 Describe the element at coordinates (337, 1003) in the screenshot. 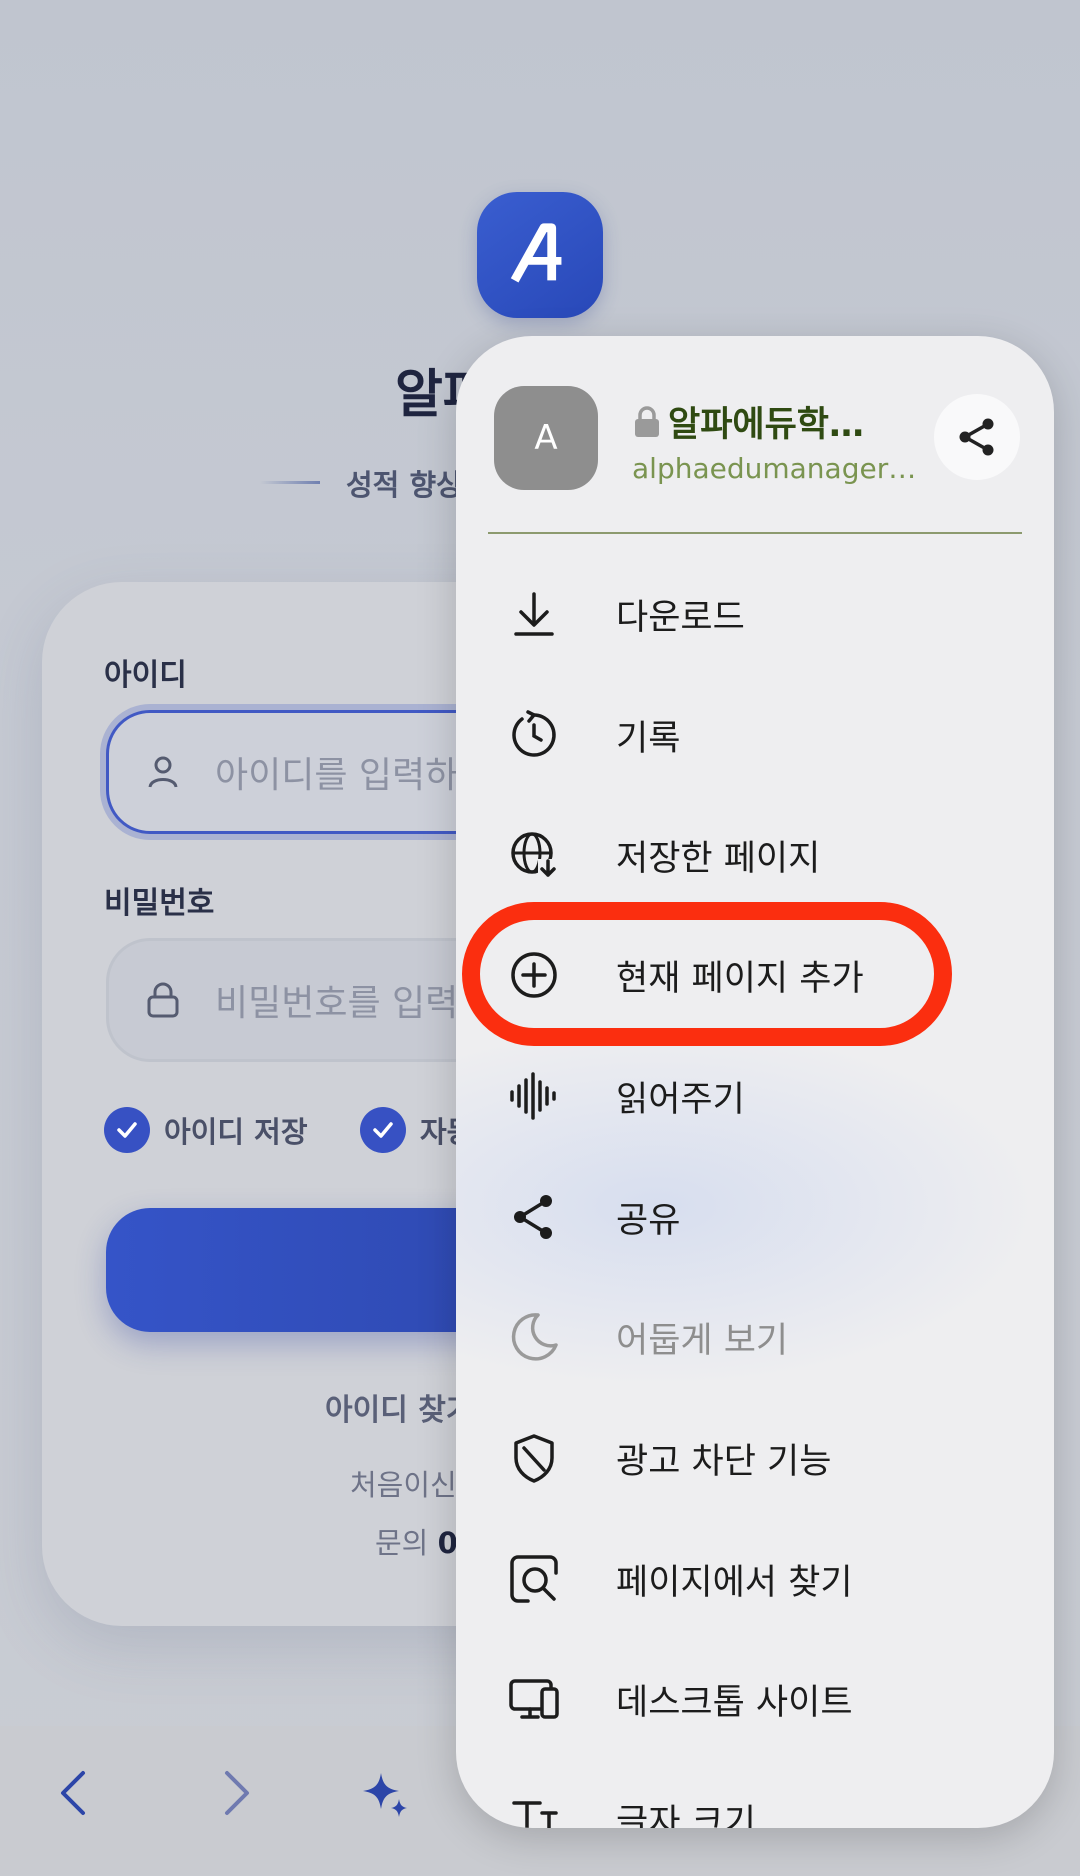

I see `password-placeholder: 비밀번호를 입력` at that location.